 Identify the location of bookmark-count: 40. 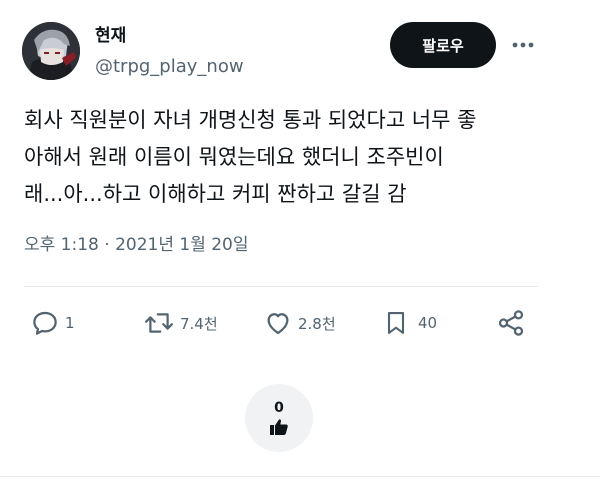
(428, 323).